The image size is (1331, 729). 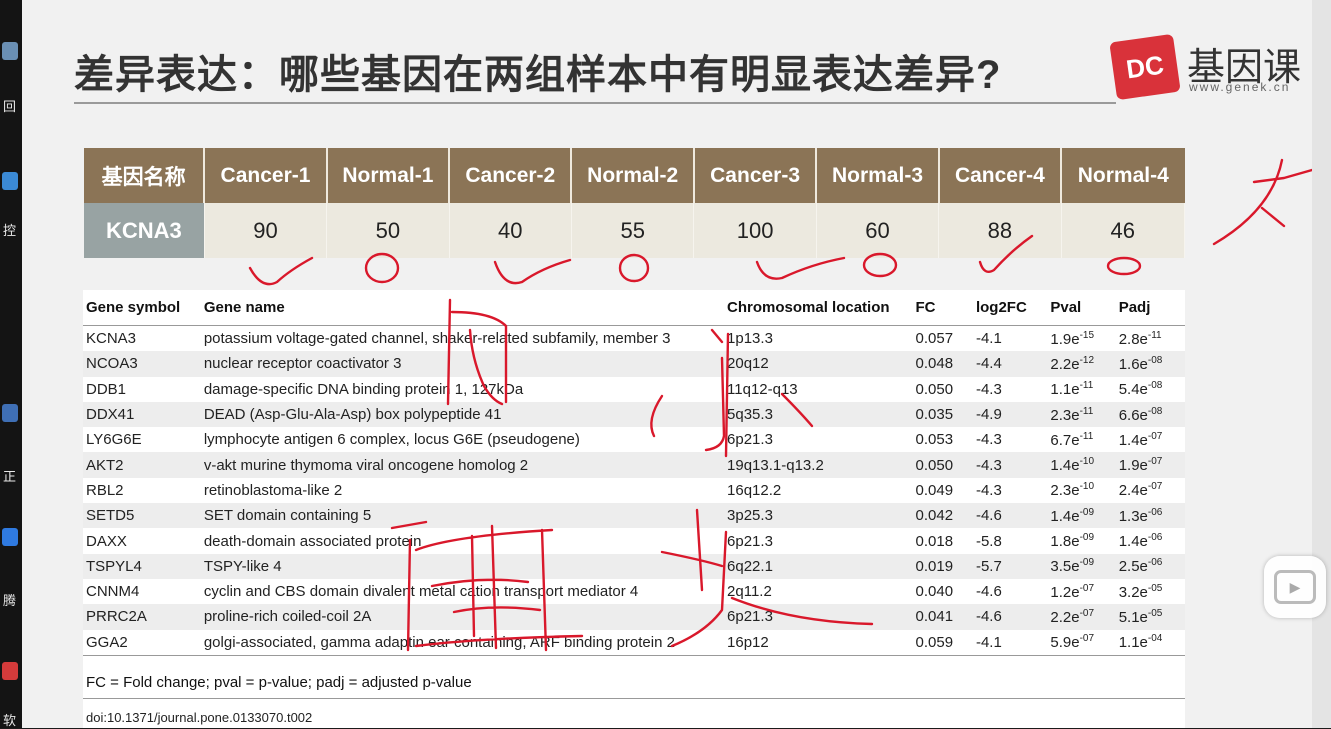 I want to click on ink-bracket, so click(x=727, y=395).